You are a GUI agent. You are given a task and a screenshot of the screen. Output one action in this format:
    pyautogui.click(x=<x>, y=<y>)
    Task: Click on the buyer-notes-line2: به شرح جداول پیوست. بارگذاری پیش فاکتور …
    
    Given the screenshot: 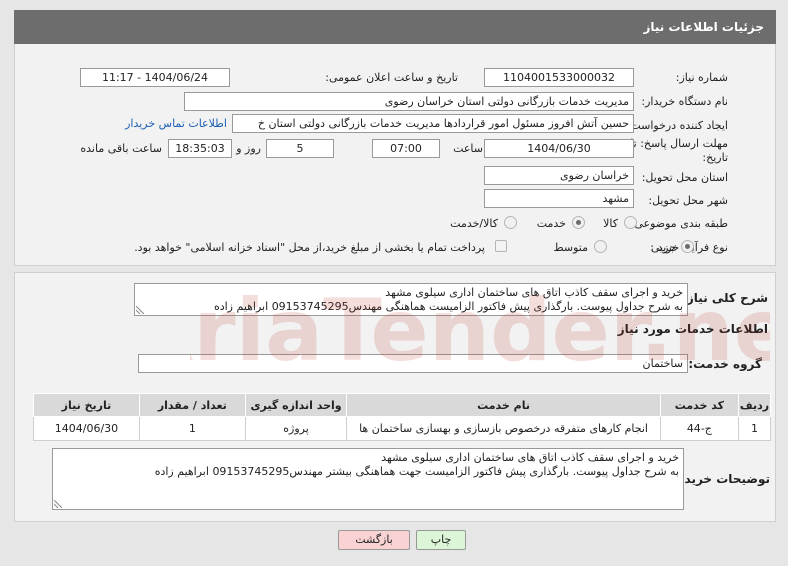 What is the action you would take?
    pyautogui.click(x=416, y=471)
    